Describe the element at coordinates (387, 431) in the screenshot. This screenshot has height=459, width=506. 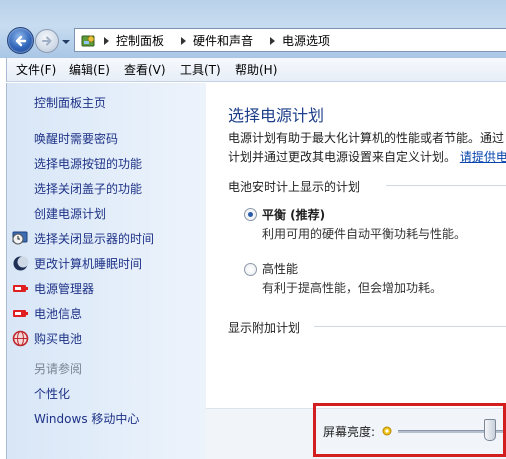
I see `brightness-sun-icon` at that location.